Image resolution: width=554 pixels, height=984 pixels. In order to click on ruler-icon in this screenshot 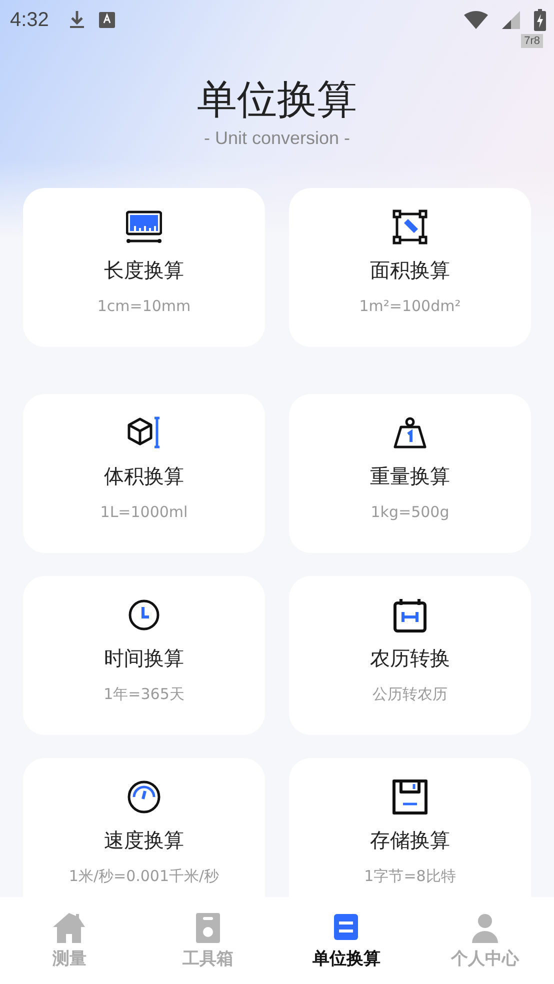, I will do `click(144, 227)`.